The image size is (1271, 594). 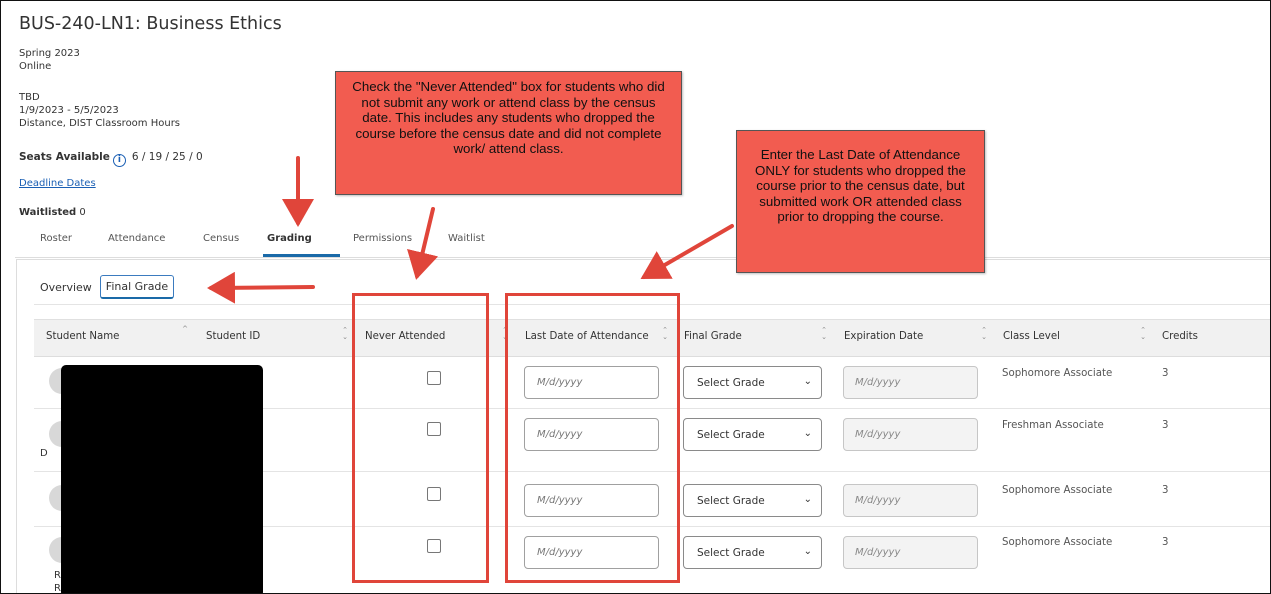 What do you see at coordinates (687, 252) in the screenshot?
I see `arrow-to-last-date` at bounding box center [687, 252].